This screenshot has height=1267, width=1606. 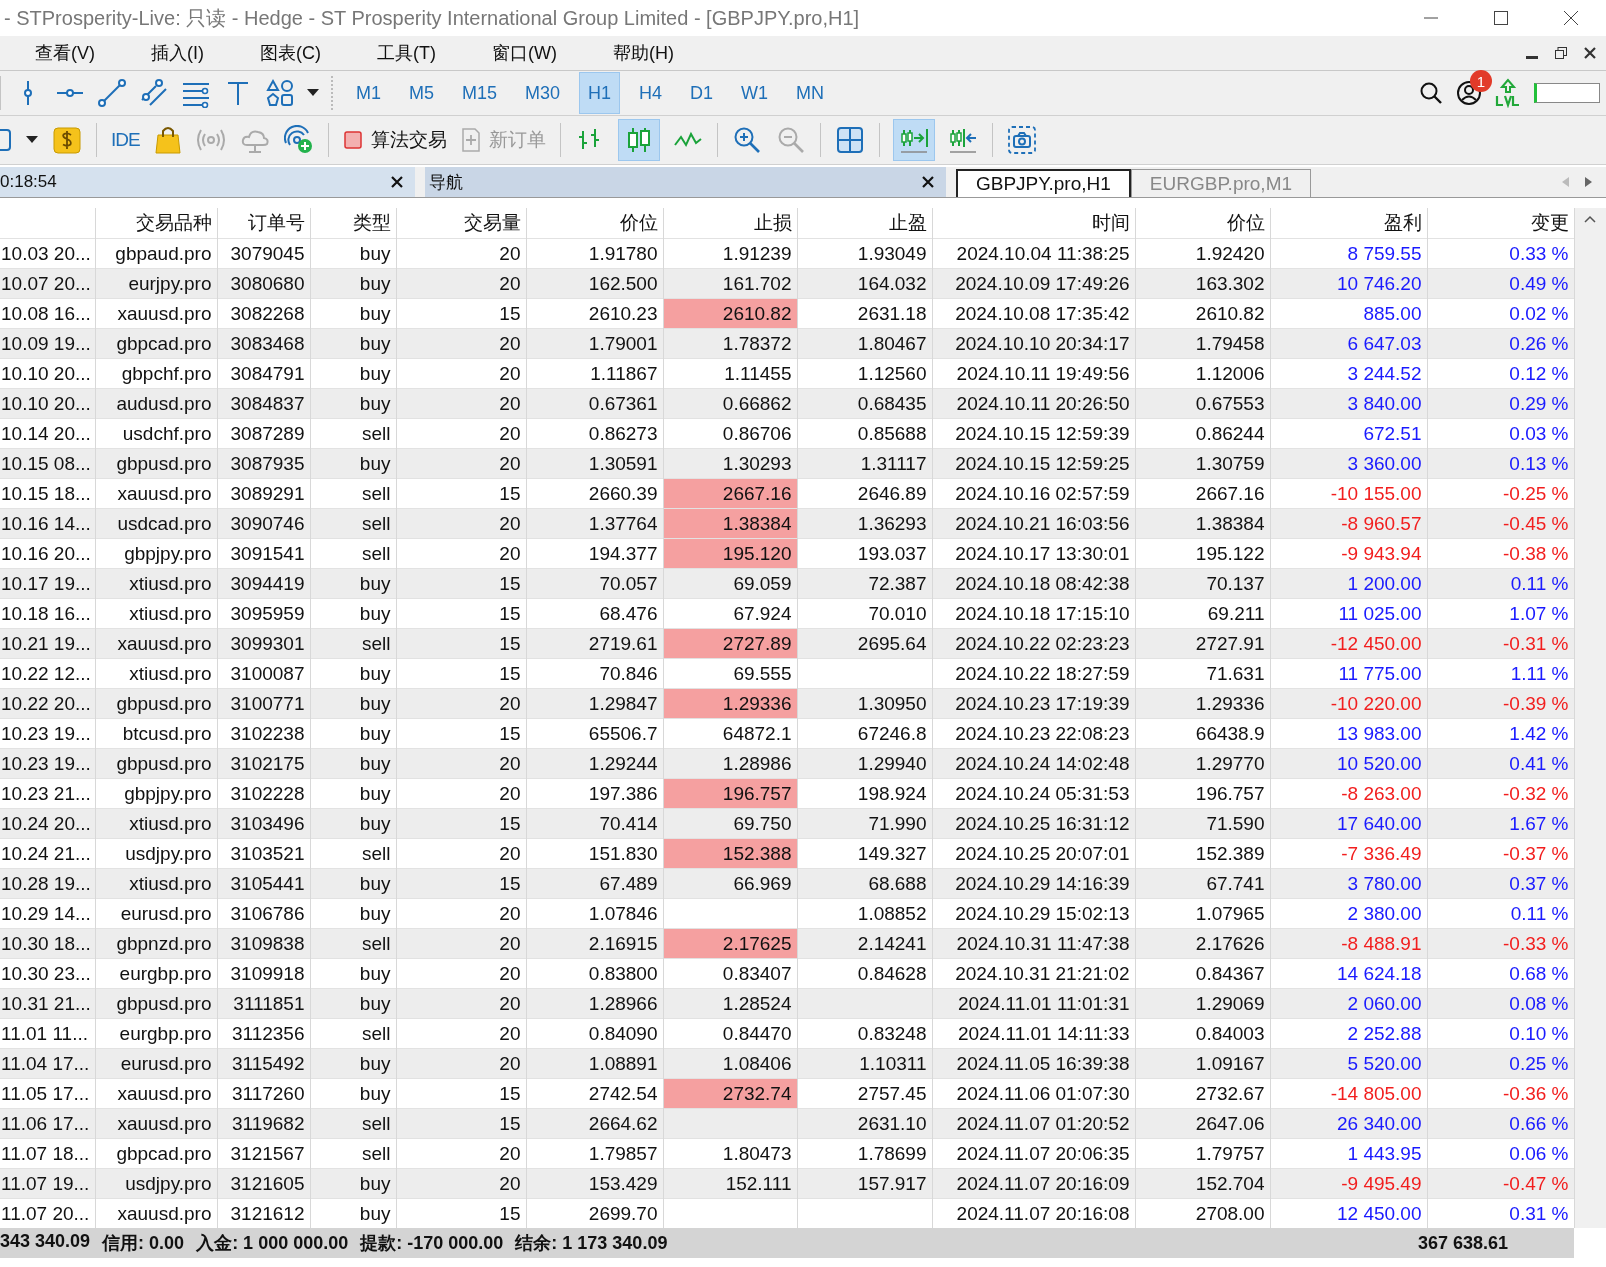 I want to click on menu-item: 图表(C), so click(x=290, y=53).